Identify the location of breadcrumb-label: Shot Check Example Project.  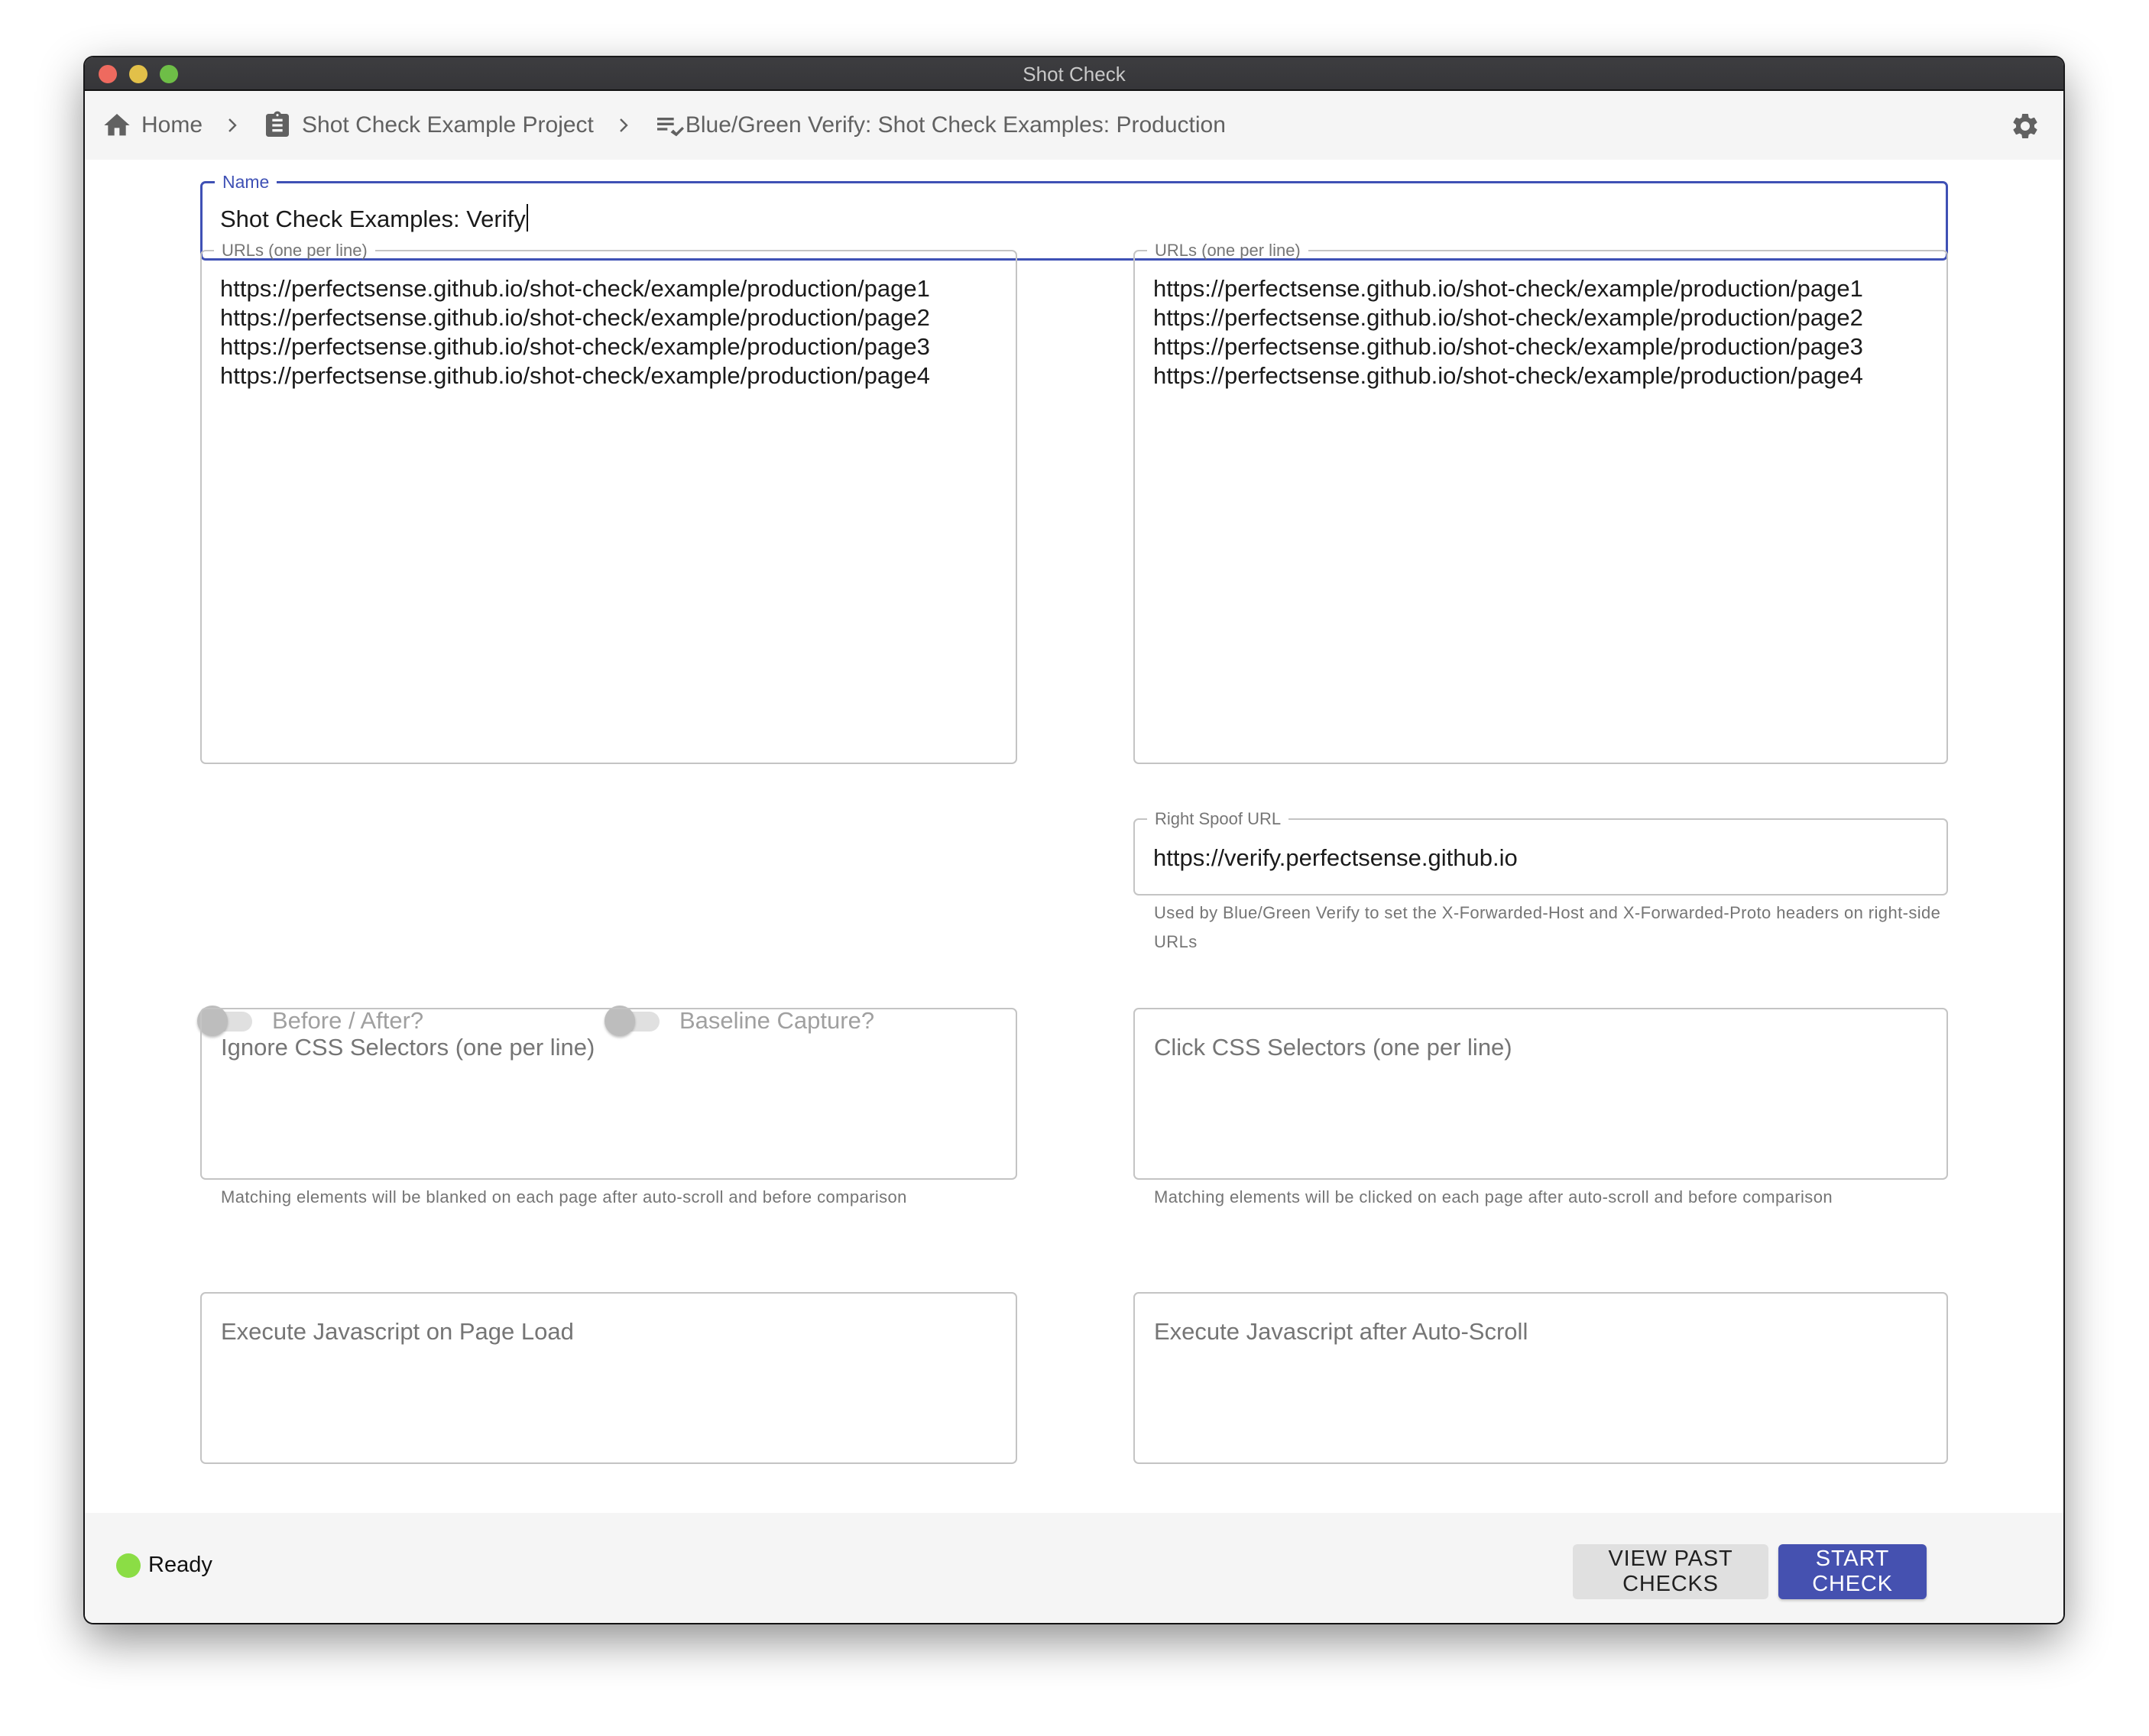
(448, 125).